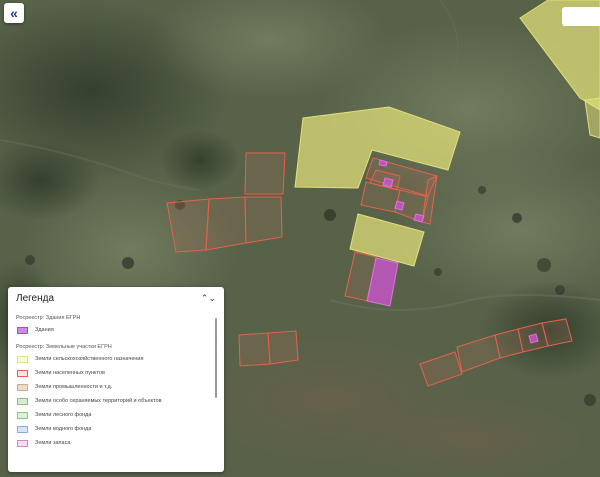 Image resolution: width=600 pixels, height=477 pixels. Describe the element at coordinates (208, 298) in the screenshot. I see `chevron-up-down-icon: ⌃⌄` at that location.